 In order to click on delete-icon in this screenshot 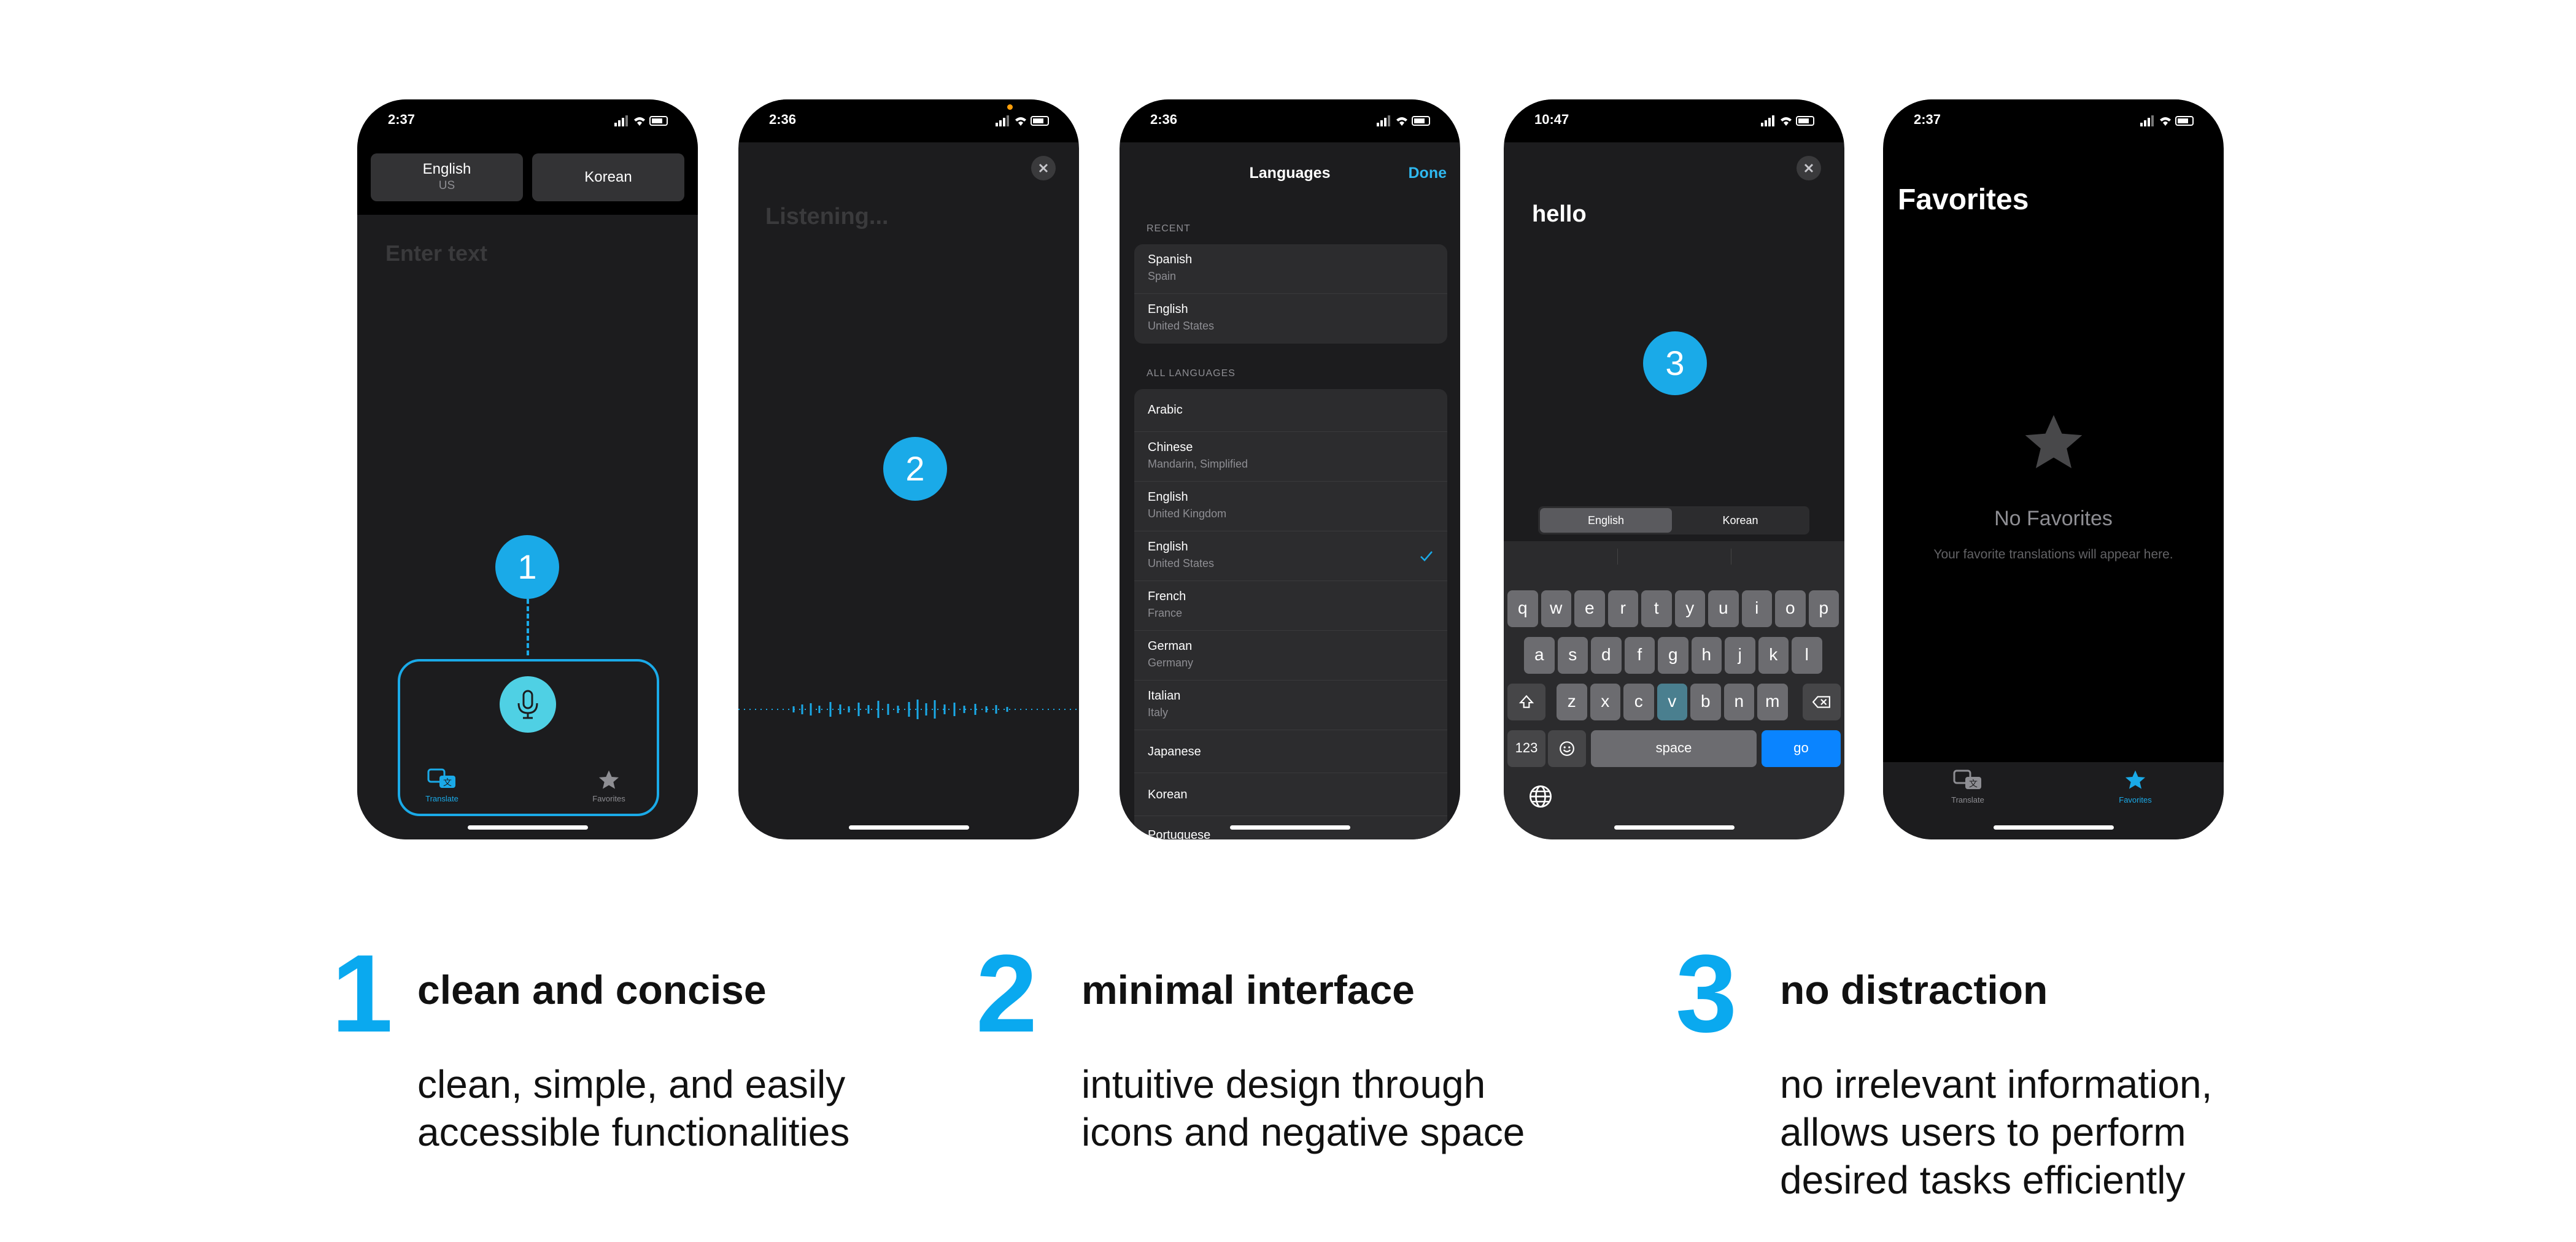, I will do `click(1821, 702)`.